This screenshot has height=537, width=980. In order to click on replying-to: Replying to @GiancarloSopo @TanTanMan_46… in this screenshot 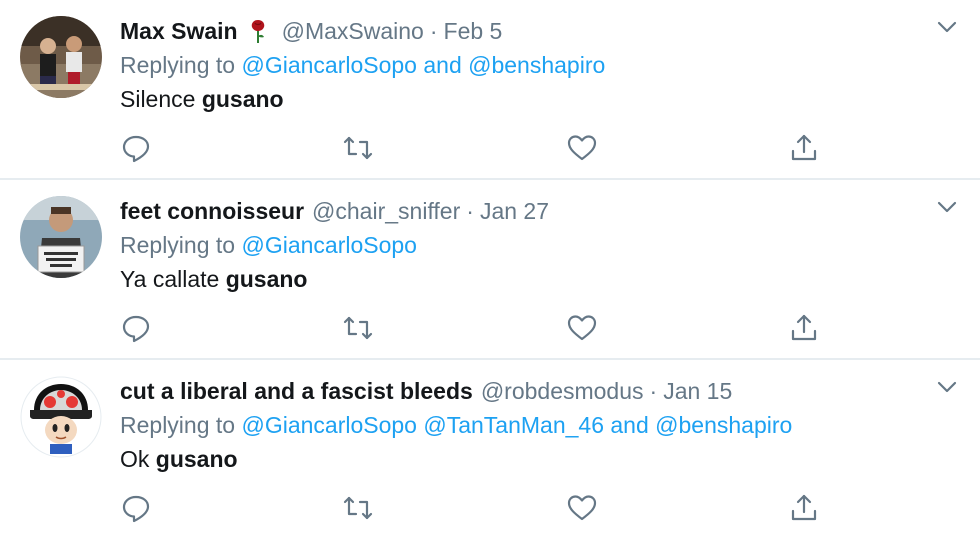, I will do `click(520, 425)`.